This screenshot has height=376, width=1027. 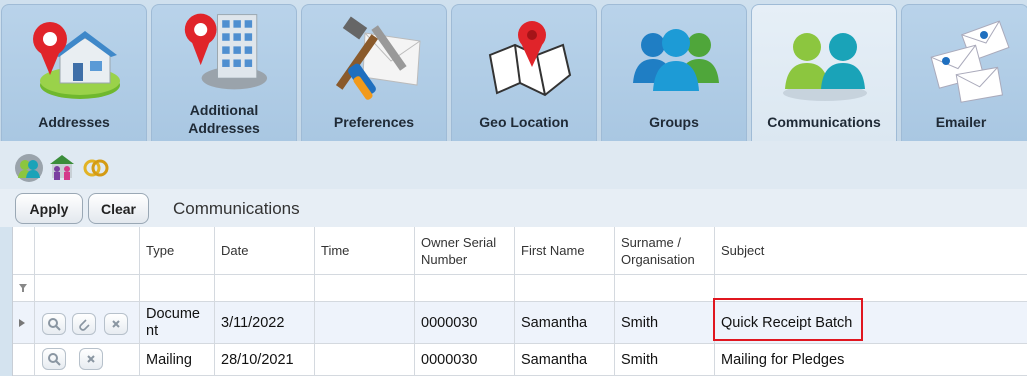 What do you see at coordinates (513, 208) in the screenshot?
I see `action-bar` at bounding box center [513, 208].